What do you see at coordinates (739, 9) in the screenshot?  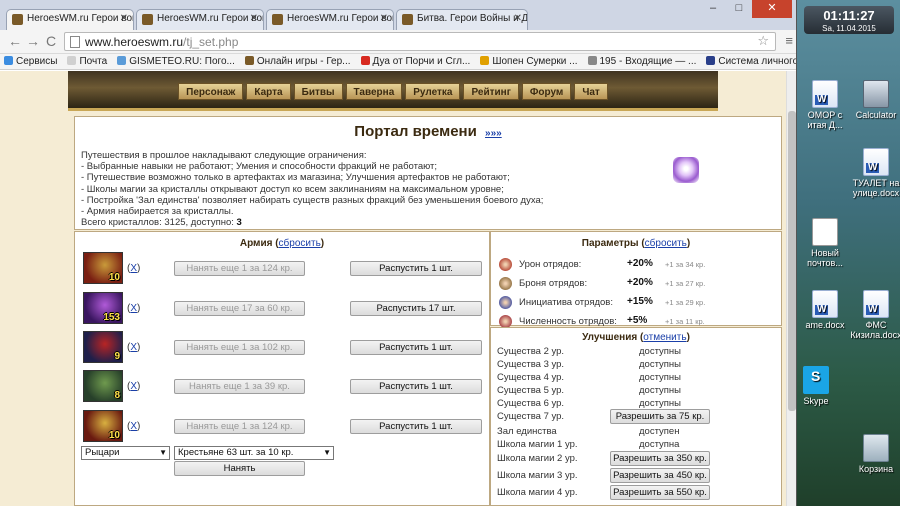 I see `maximize-button: □` at bounding box center [739, 9].